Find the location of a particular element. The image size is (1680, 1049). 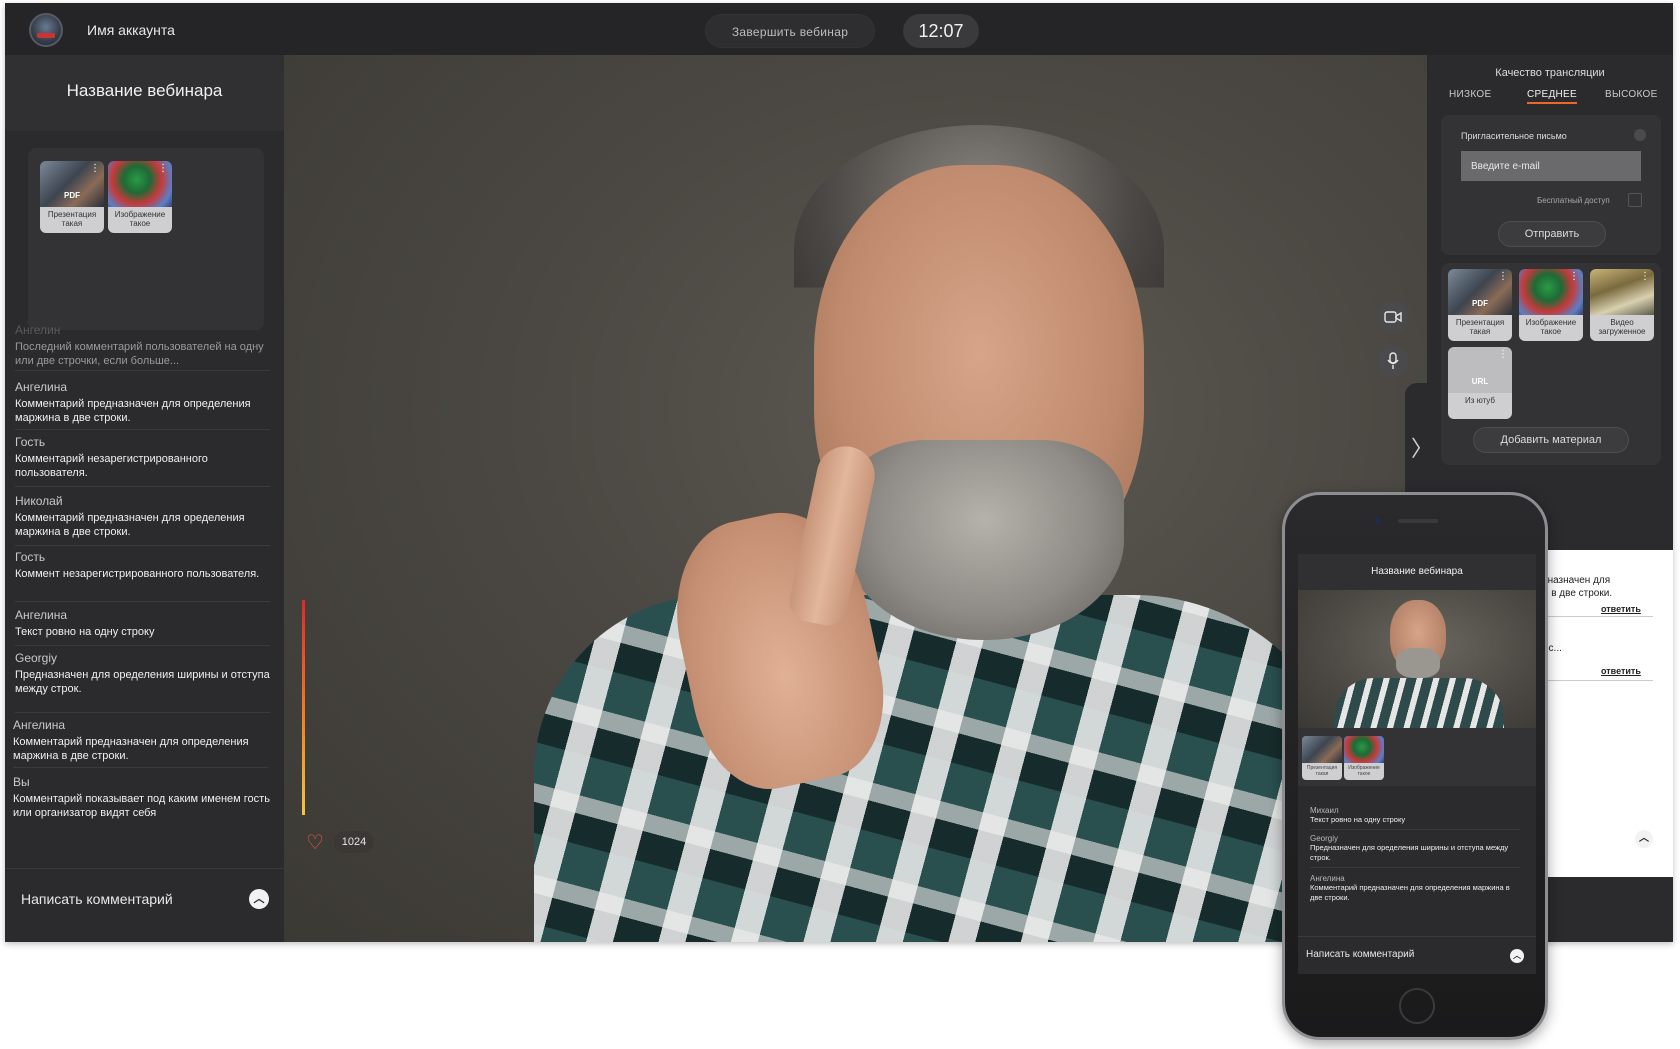

webinar-title: Название вебинара is located at coordinates (144, 93).